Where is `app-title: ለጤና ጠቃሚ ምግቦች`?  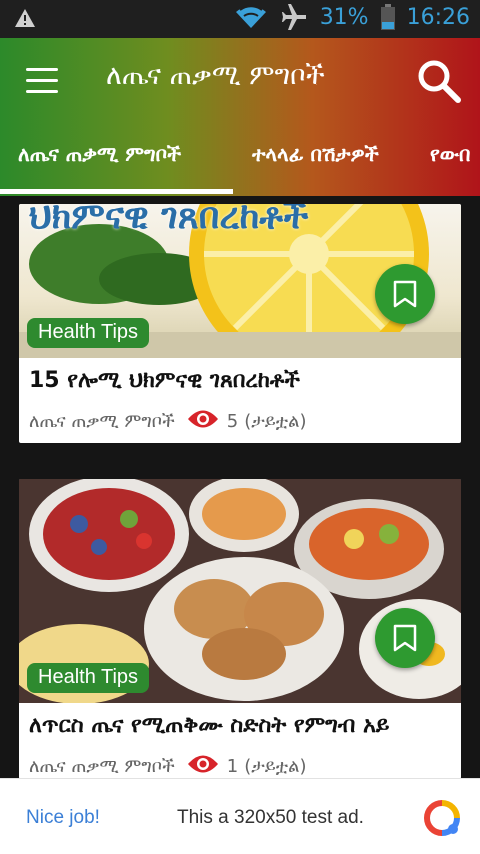 app-title: ለጤና ጠቃሚ ምግቦች is located at coordinates (215, 75).